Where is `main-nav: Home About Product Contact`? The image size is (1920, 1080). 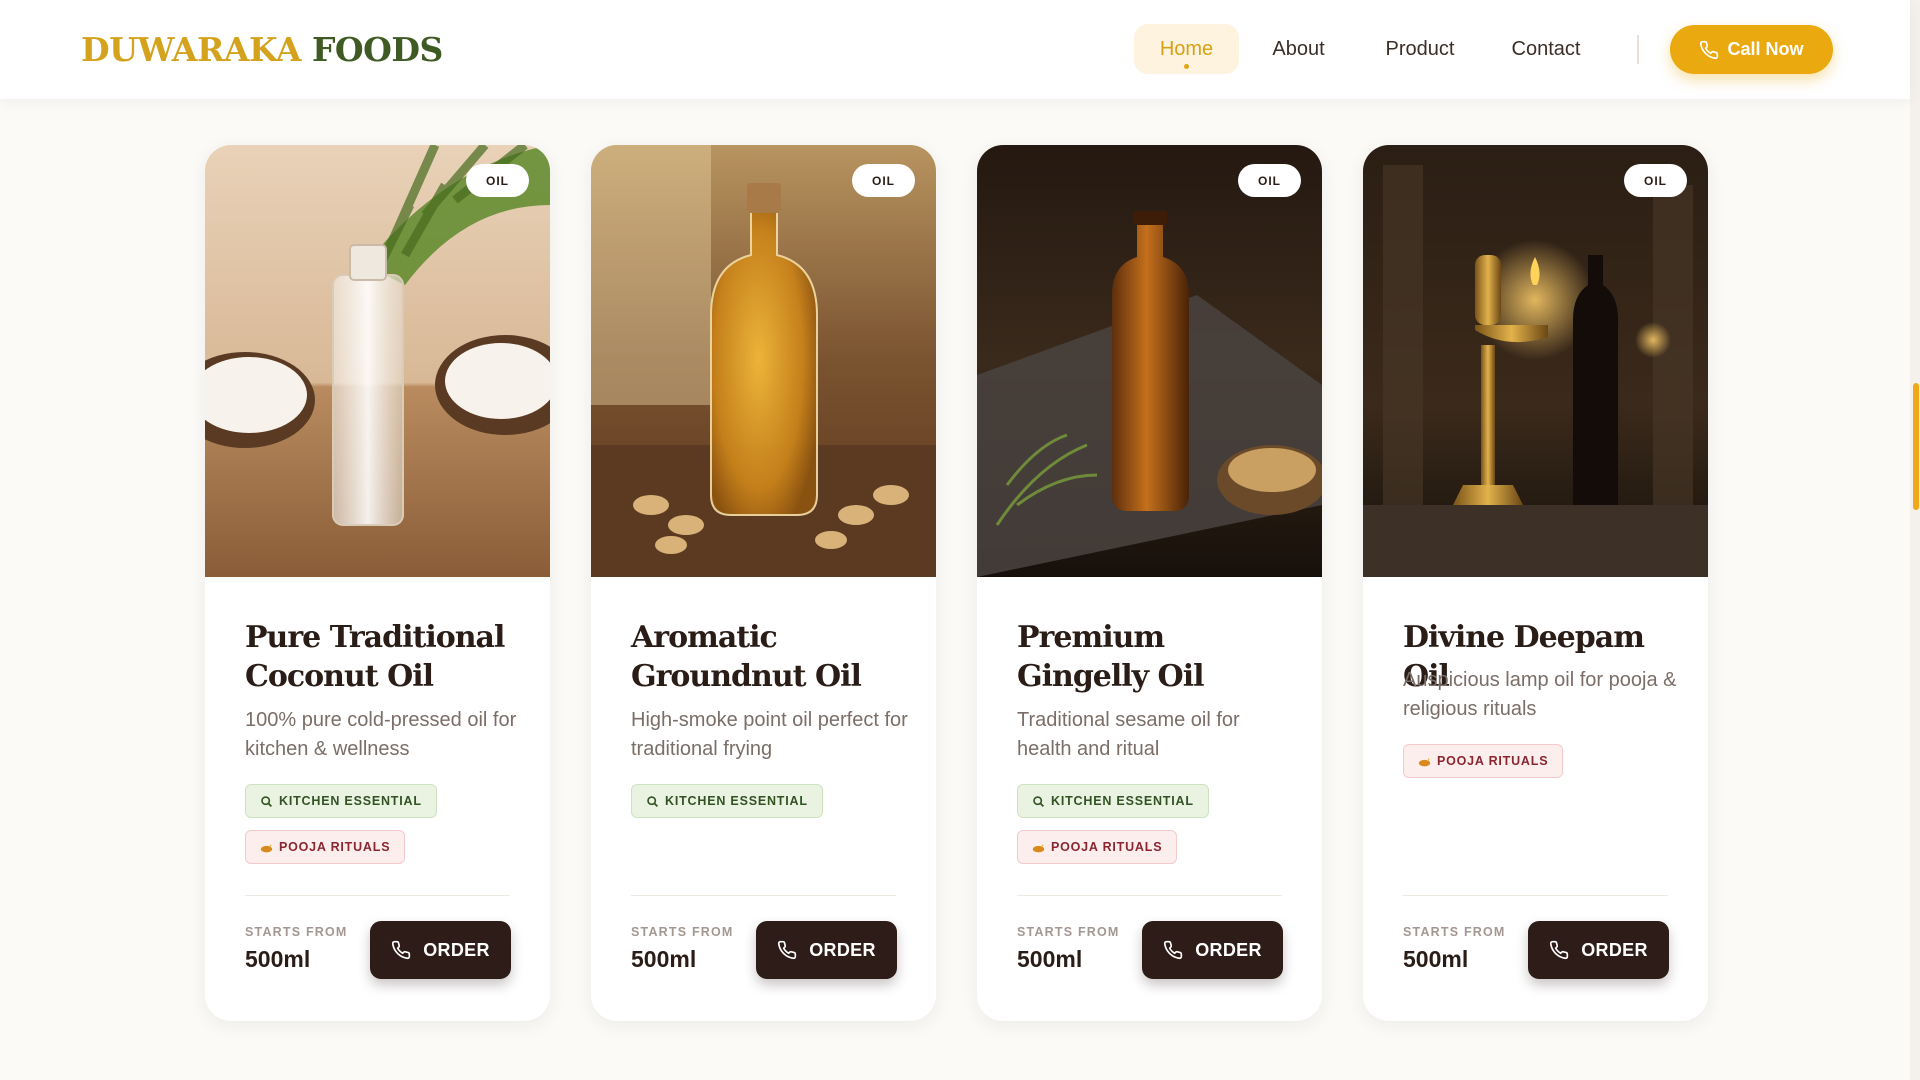 main-nav: Home About Product Contact is located at coordinates (1372, 49).